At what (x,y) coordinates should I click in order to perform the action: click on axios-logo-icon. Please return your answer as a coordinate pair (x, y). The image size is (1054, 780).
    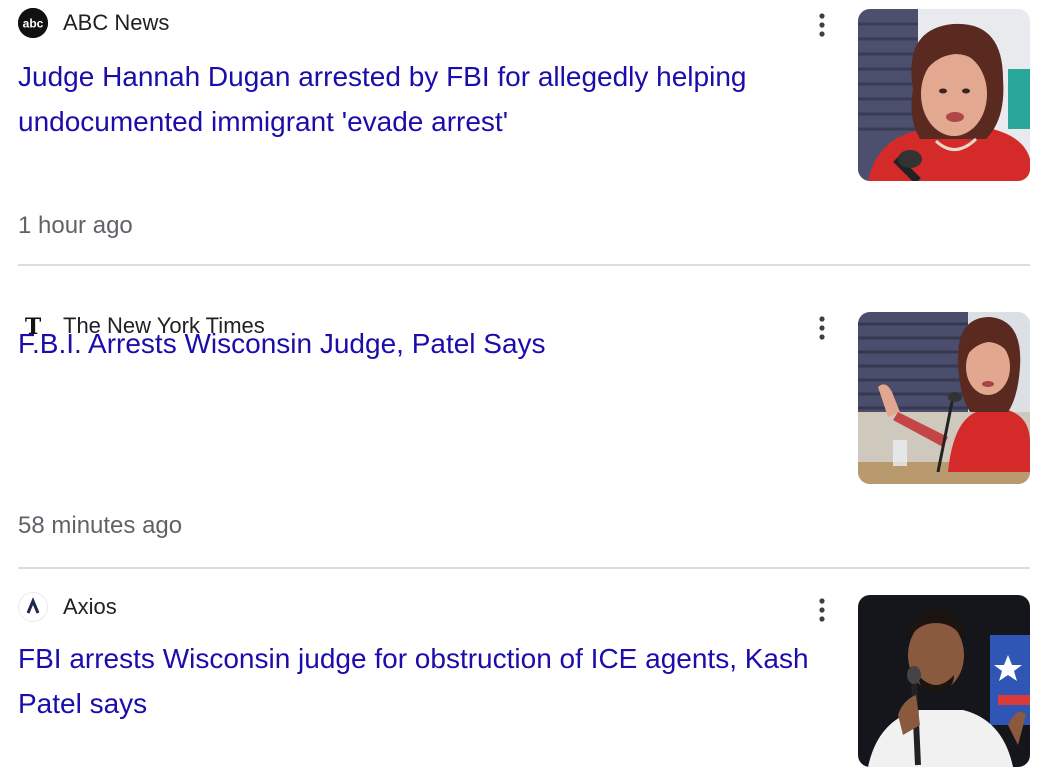
    Looking at the image, I should click on (33, 607).